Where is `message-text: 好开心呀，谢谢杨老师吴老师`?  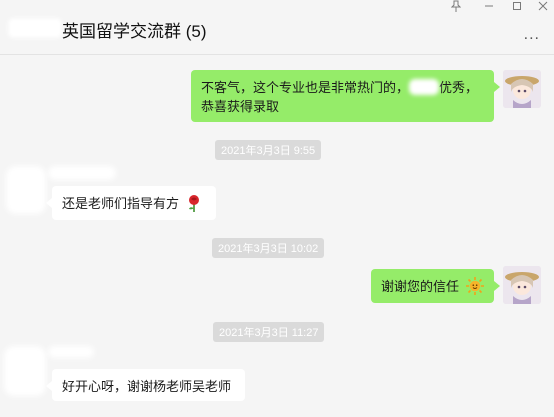
message-text: 好开心呀，谢谢杨老师吴老师 is located at coordinates (147, 386).